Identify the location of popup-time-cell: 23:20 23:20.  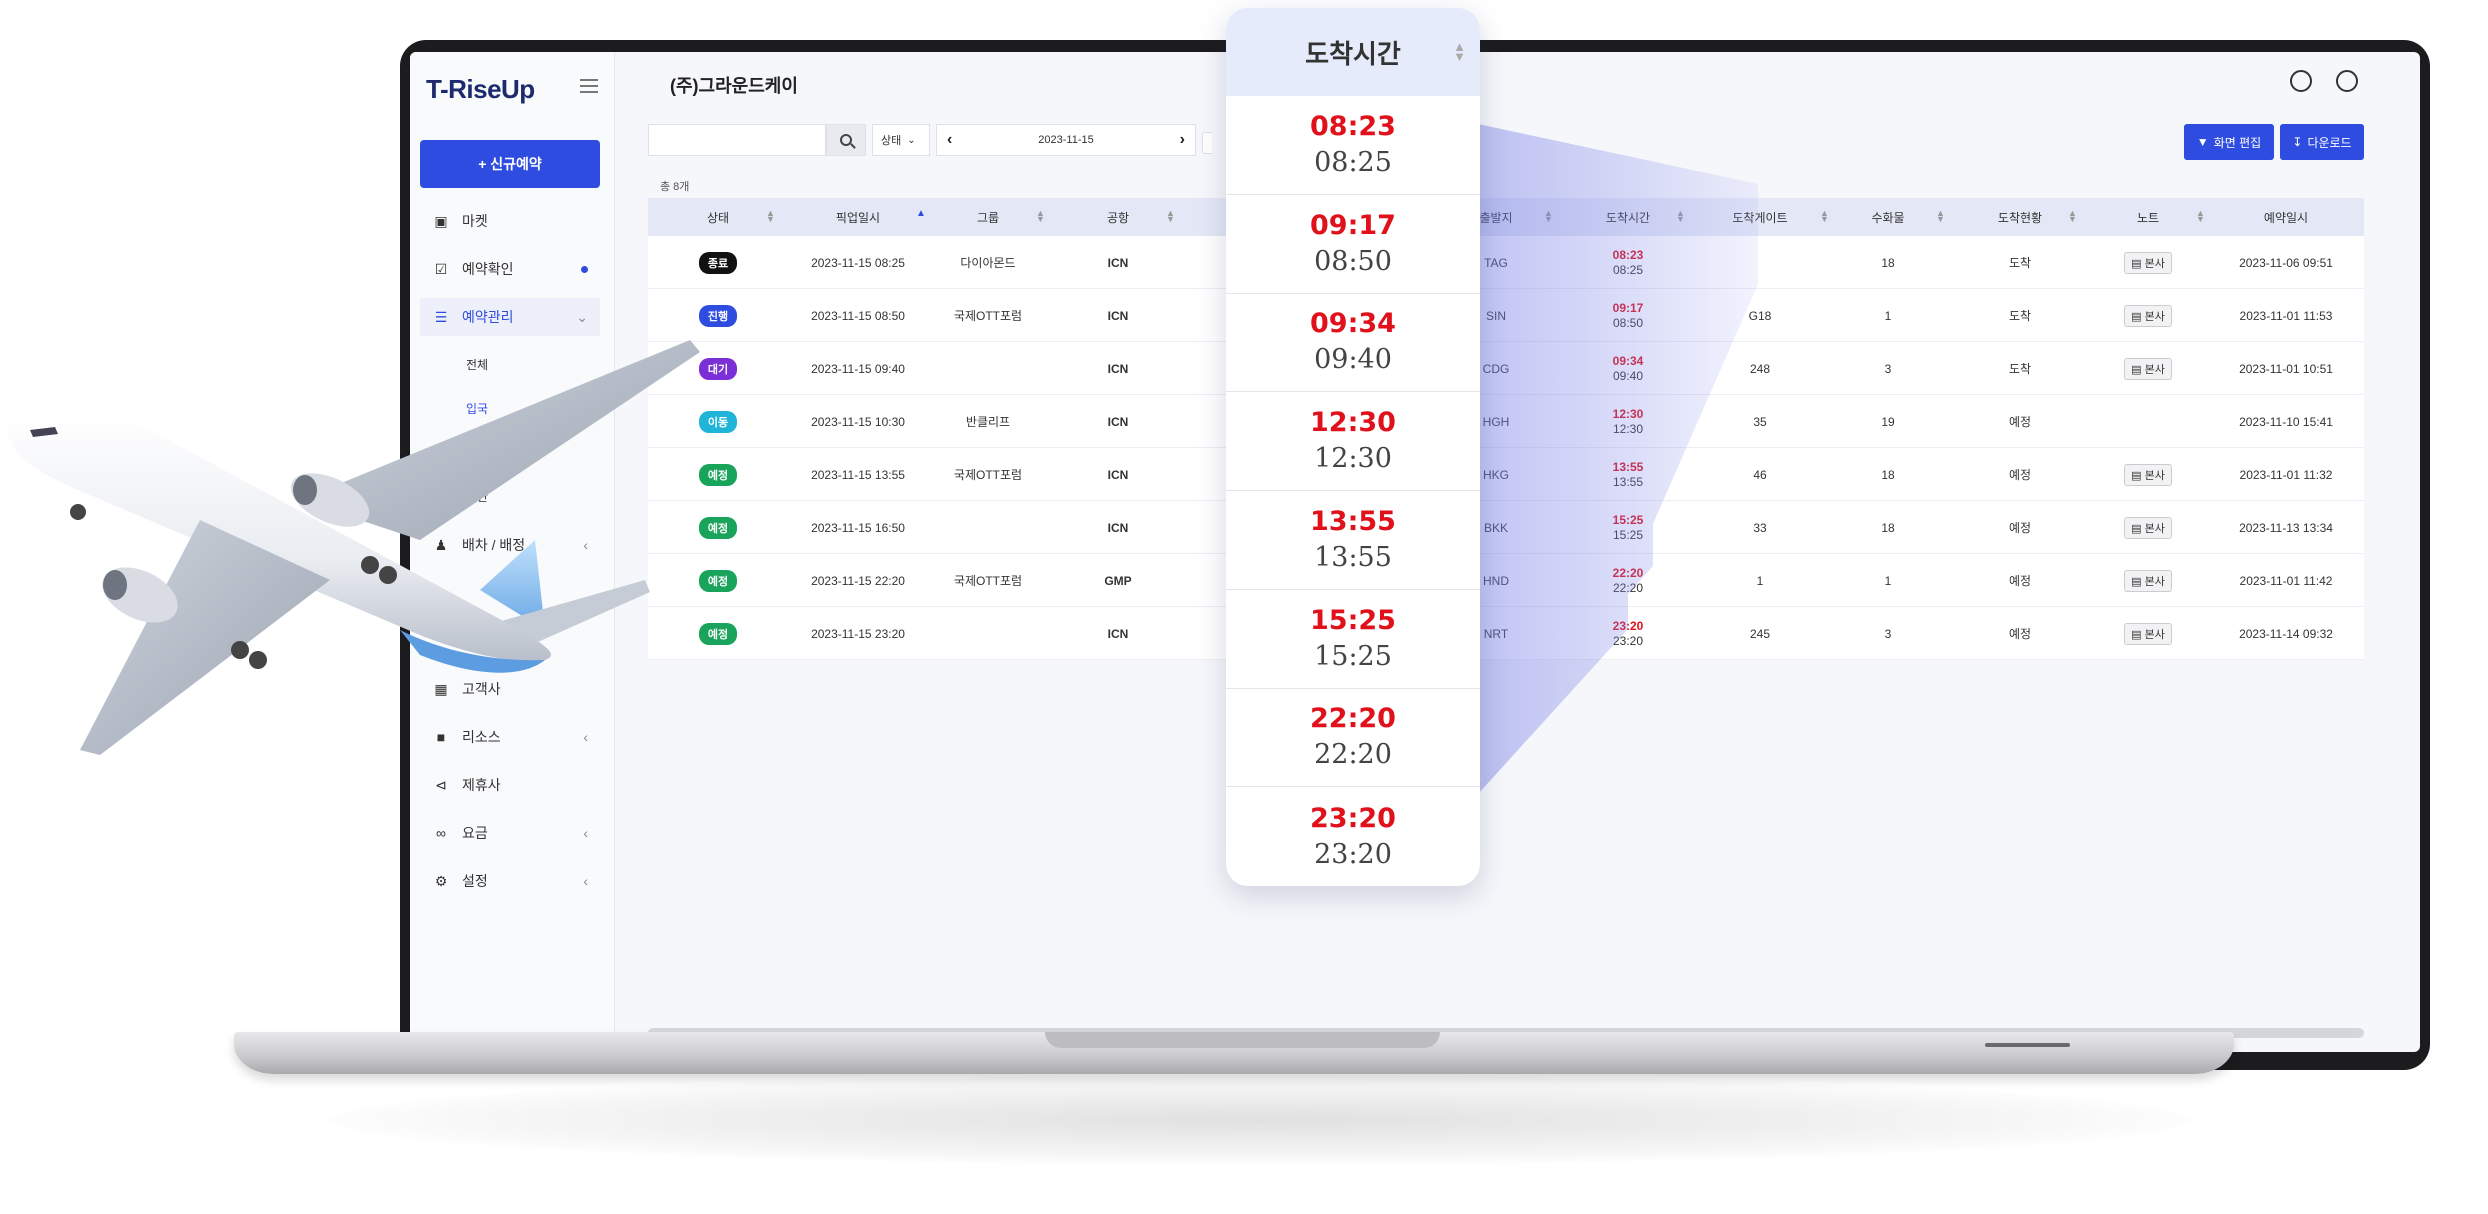
(1353, 836).